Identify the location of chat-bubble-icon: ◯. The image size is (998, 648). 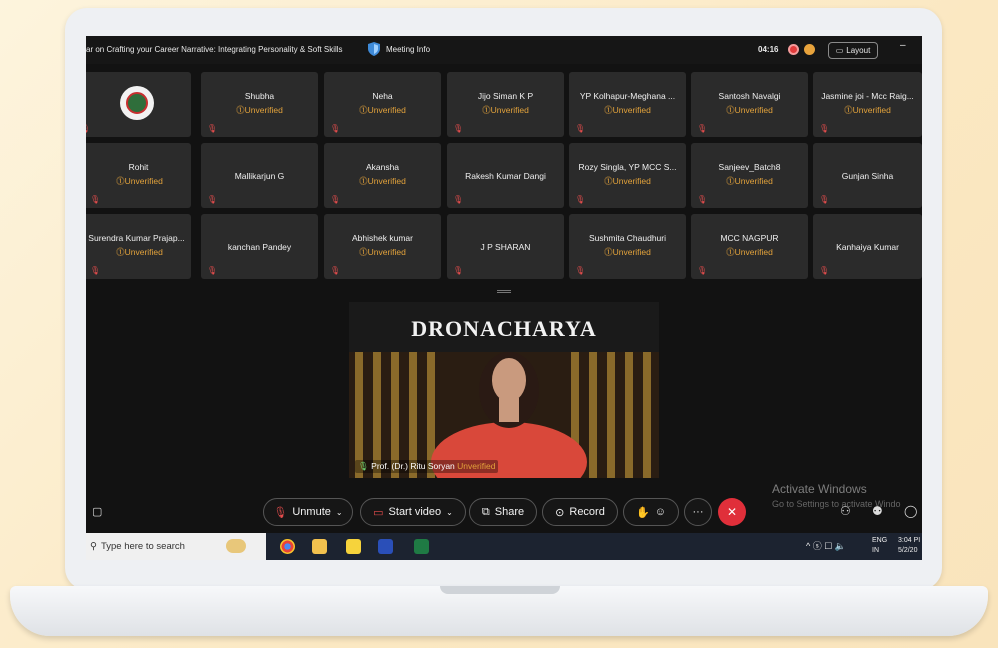
(910, 511).